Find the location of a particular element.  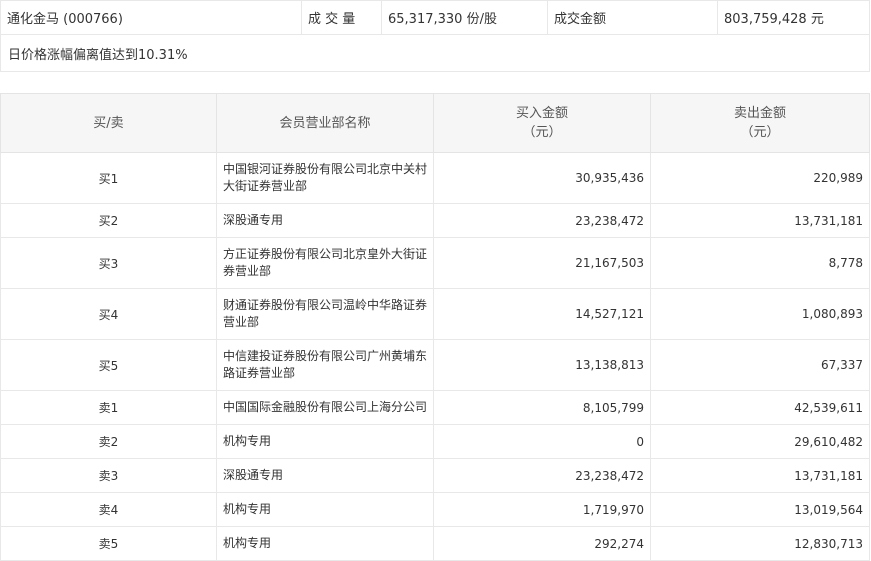

buy-amount-cell: 8,105,799 is located at coordinates (542, 407).